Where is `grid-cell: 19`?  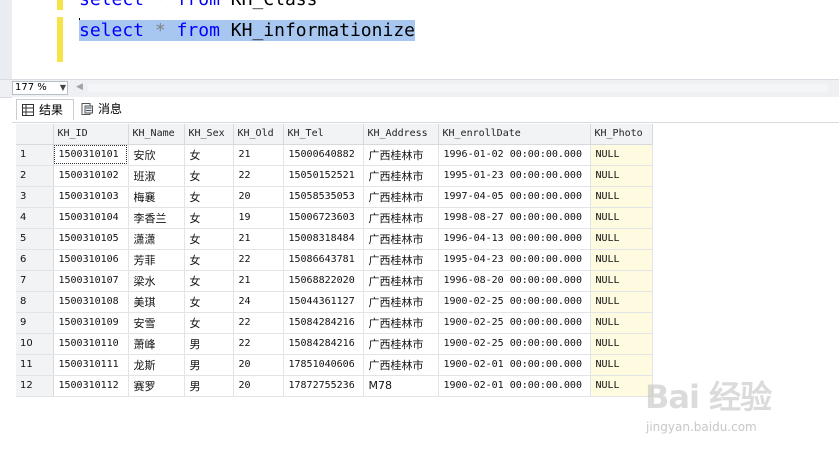 grid-cell: 19 is located at coordinates (258, 218).